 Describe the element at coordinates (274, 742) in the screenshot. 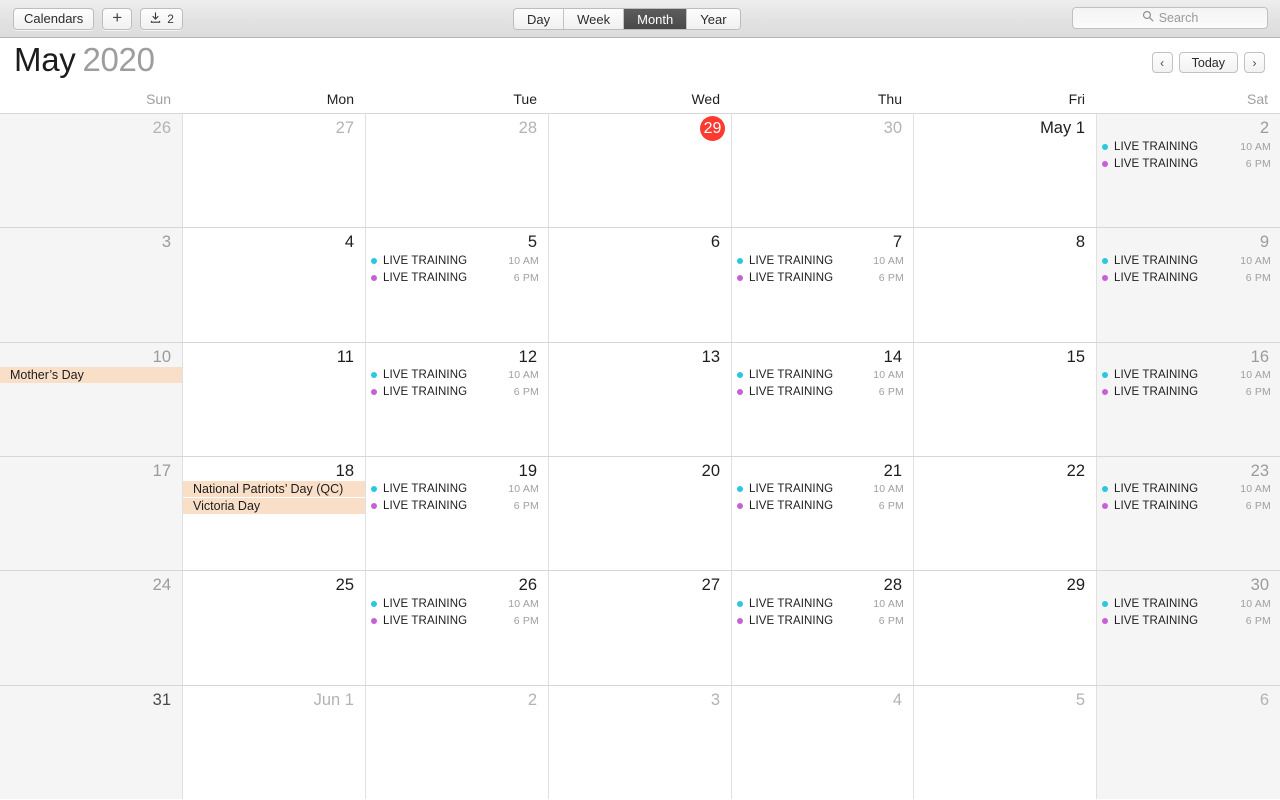

I see `day-cell: Jun 1` at that location.